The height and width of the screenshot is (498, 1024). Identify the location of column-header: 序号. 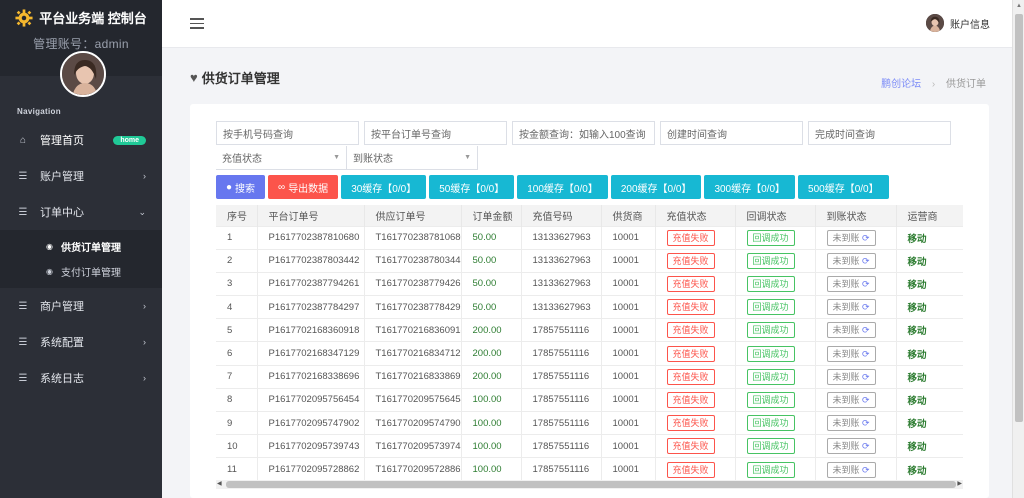
(237, 215).